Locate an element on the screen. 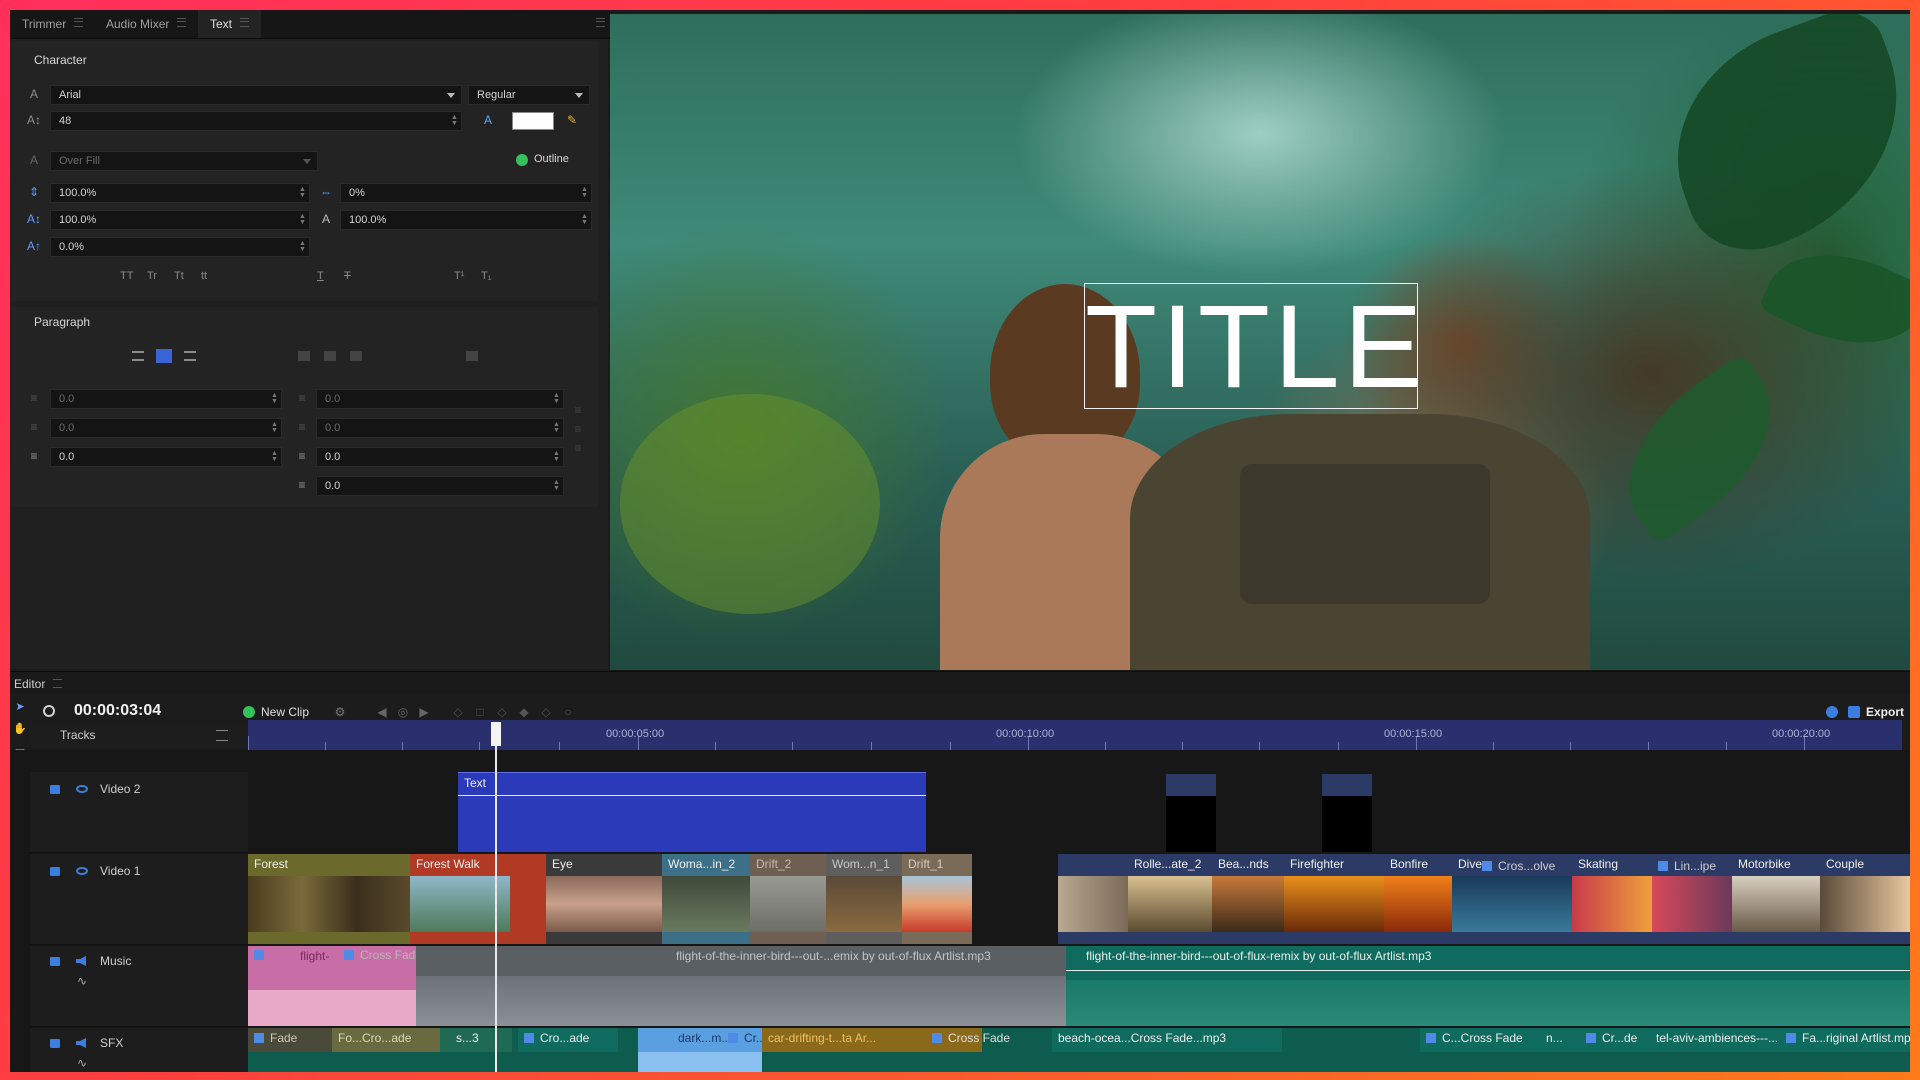 The width and height of the screenshot is (1920, 1080). next-frame-icon: ▶ is located at coordinates (424, 712).